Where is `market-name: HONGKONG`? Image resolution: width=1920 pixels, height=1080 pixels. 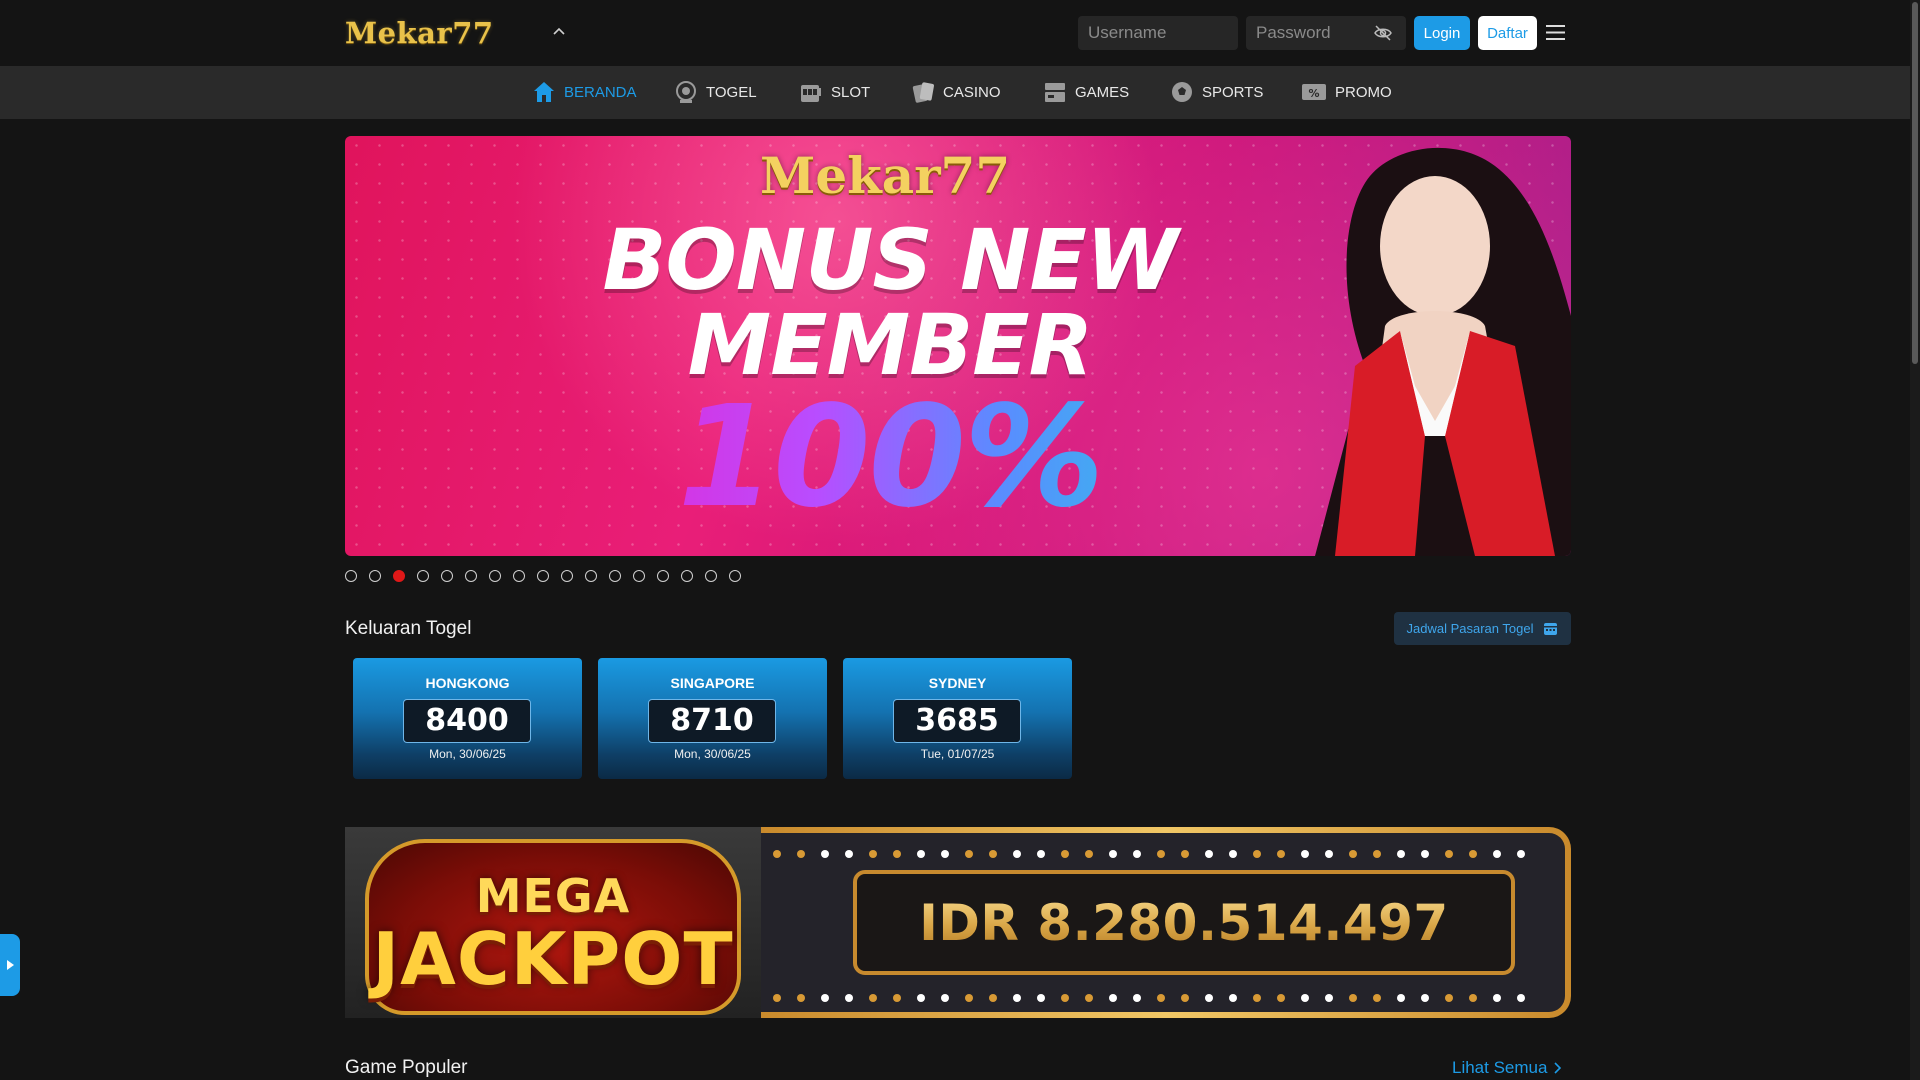 market-name: HONGKONG is located at coordinates (467, 683).